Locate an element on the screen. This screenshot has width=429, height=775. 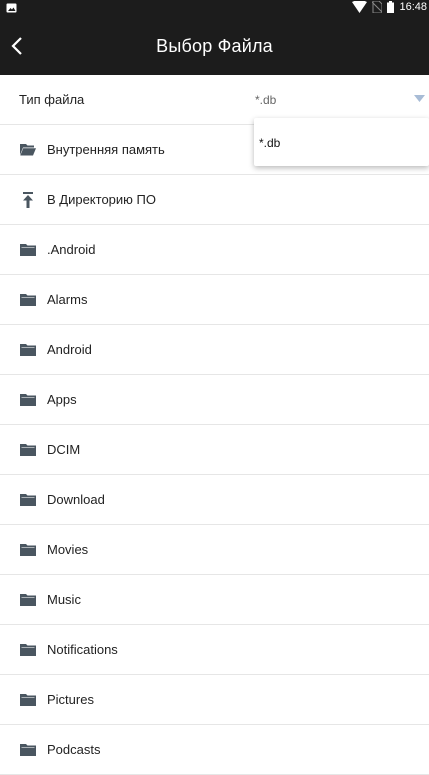
list-item-folder-android: Android is located at coordinates (214, 350).